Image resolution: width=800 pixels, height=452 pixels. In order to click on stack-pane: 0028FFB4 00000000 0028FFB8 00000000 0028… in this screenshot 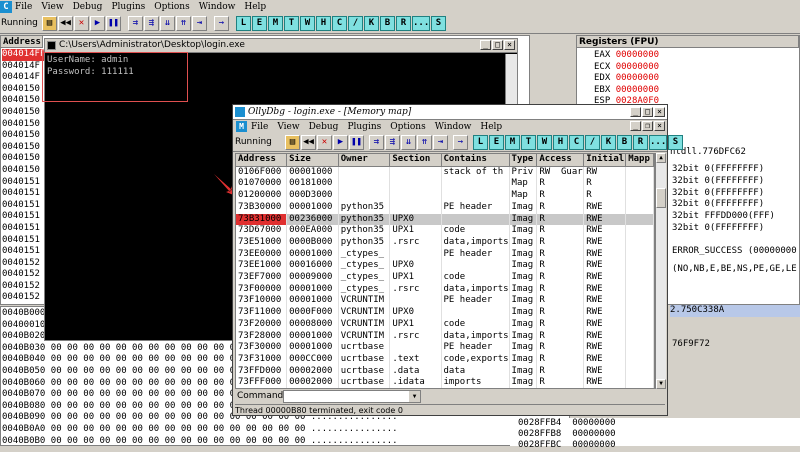, I will do `click(655, 434)`.